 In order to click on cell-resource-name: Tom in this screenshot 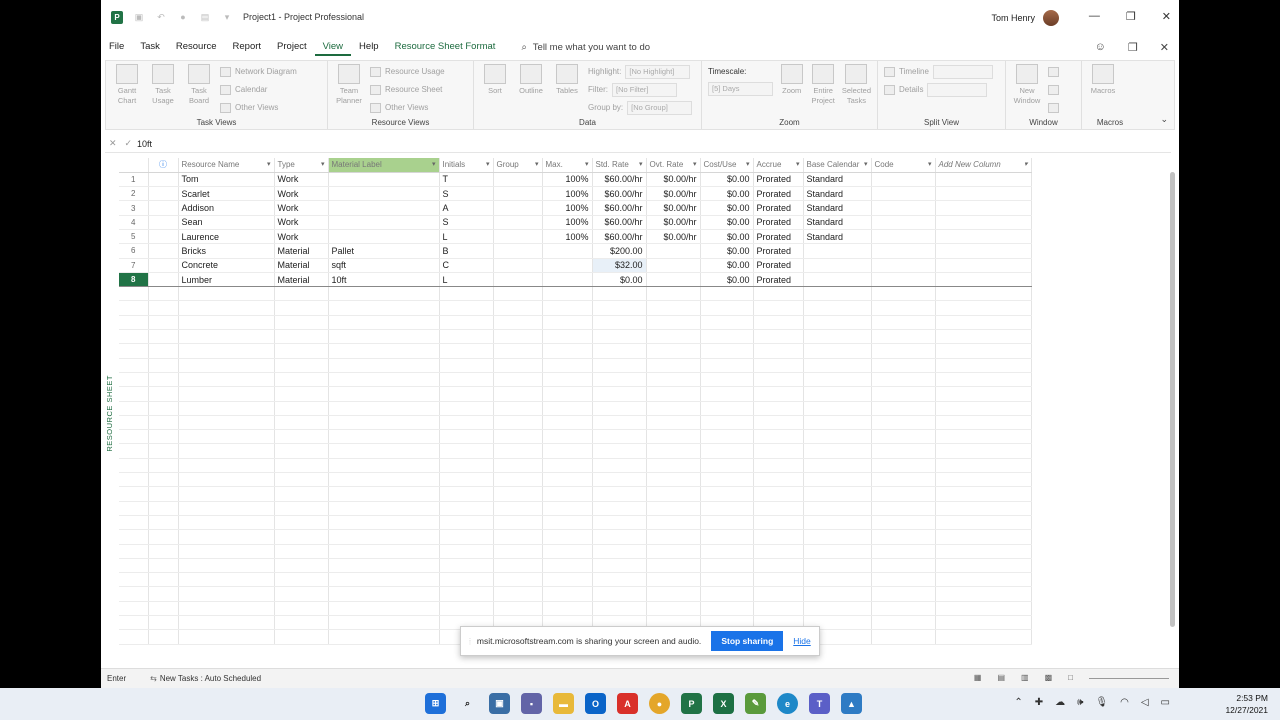, I will do `click(226, 180)`.